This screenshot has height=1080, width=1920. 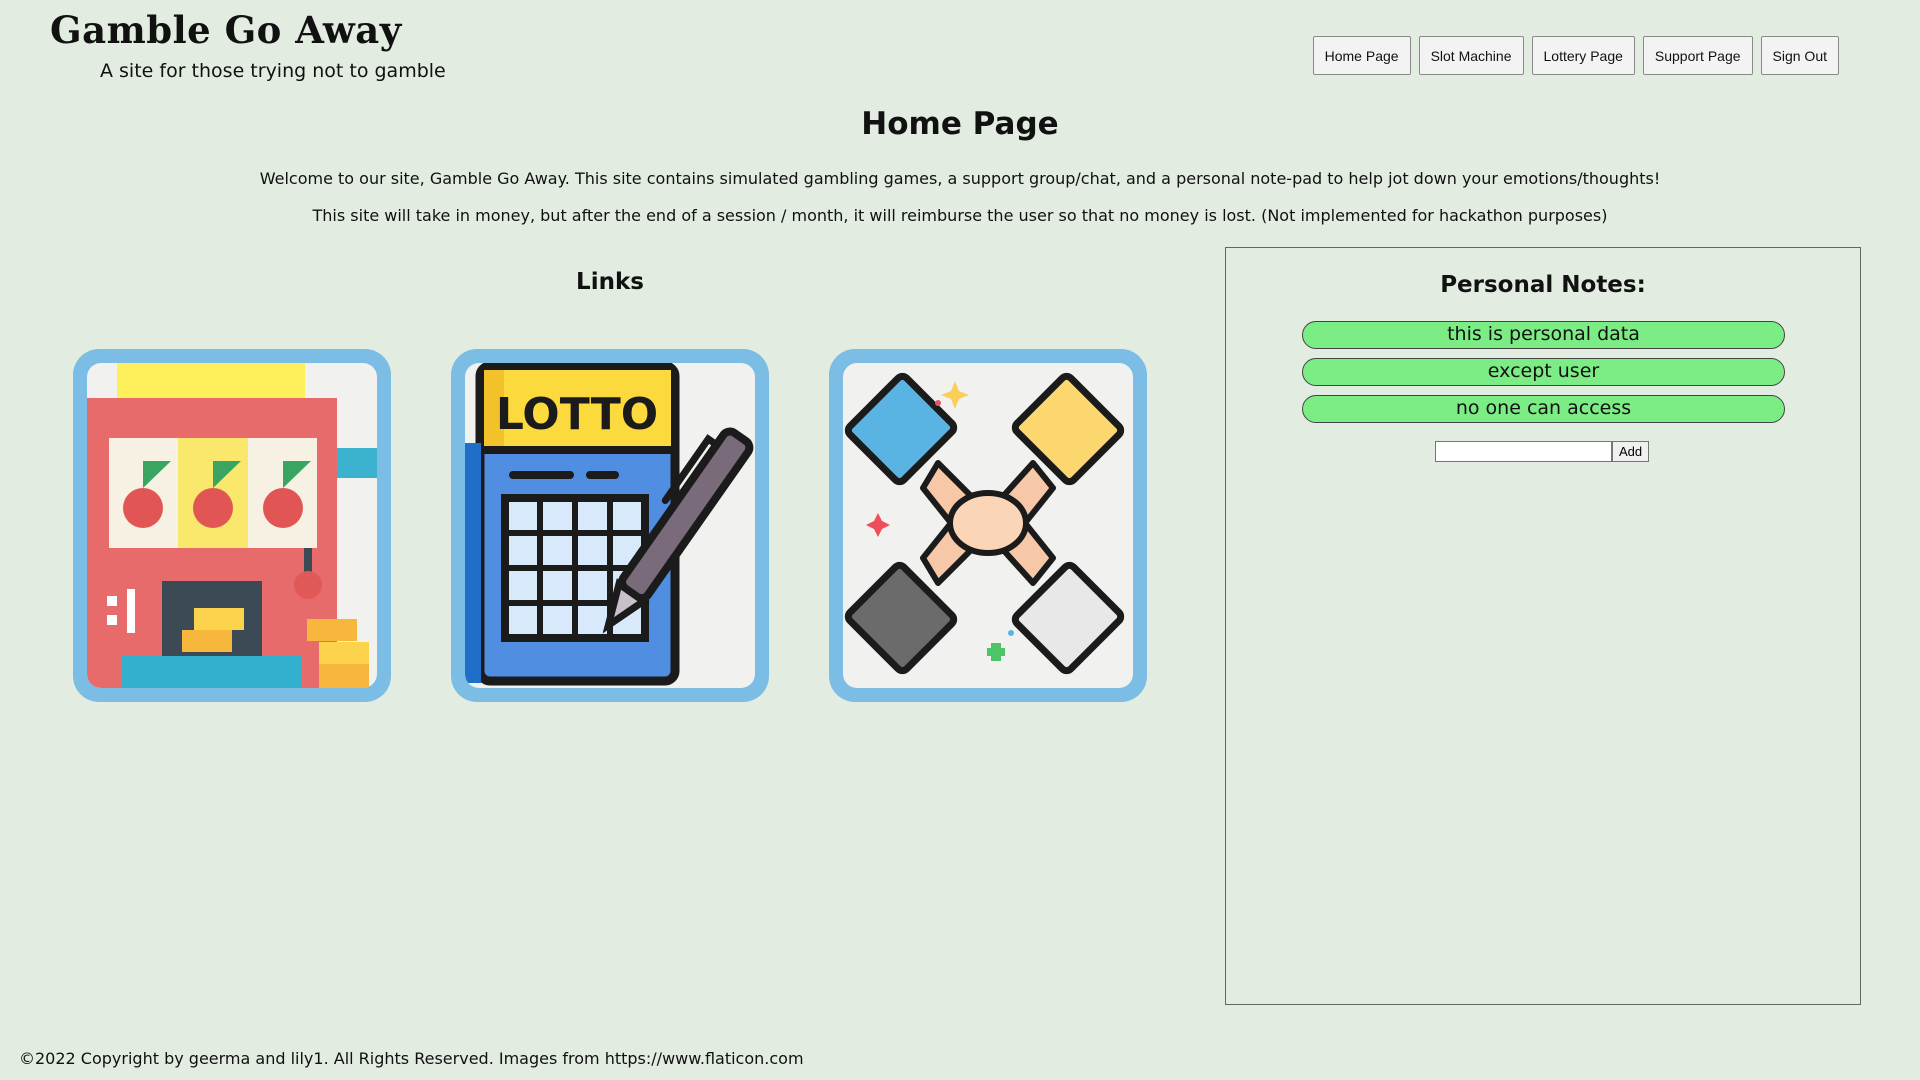 I want to click on nav-lottery-button: Lottery Page, so click(x=1583, y=55).